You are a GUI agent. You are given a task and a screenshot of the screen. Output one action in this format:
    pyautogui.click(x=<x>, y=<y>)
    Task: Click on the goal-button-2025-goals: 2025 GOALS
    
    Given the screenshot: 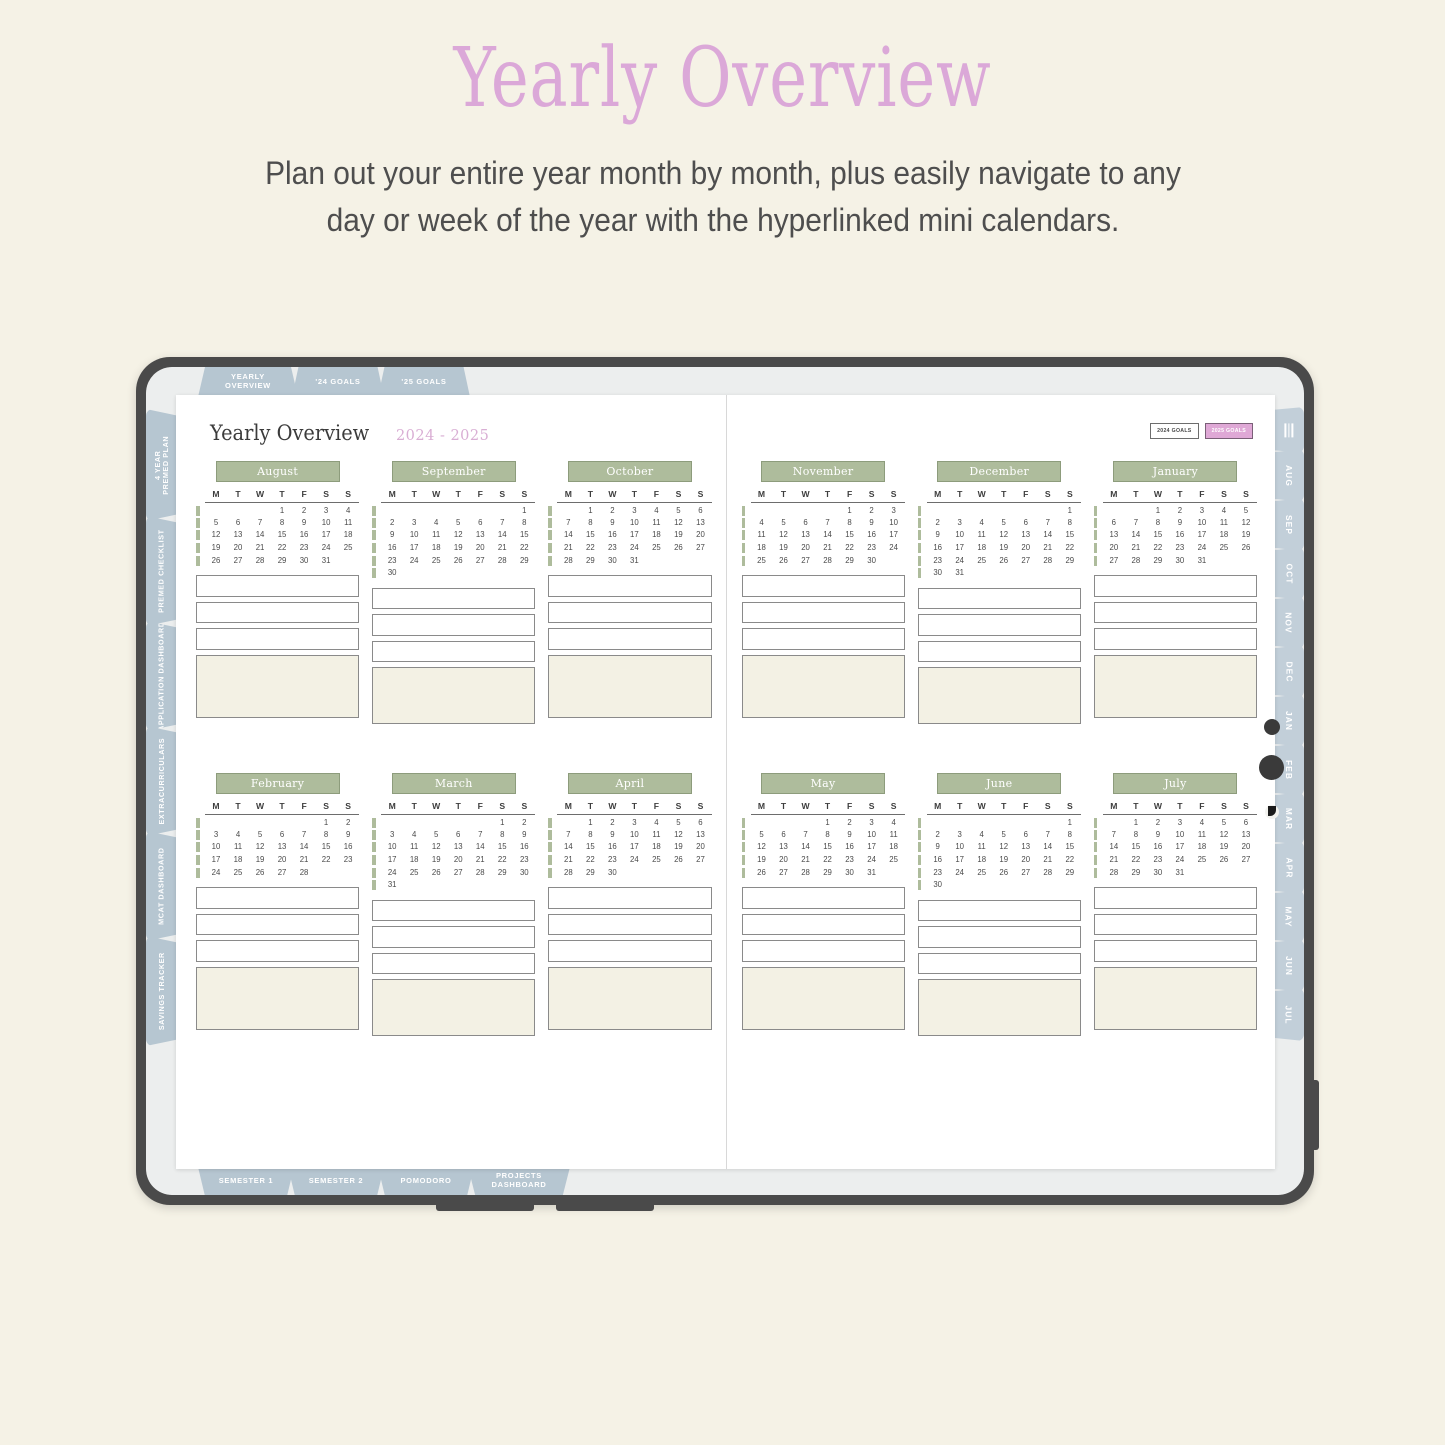 What is the action you would take?
    pyautogui.click(x=1228, y=431)
    